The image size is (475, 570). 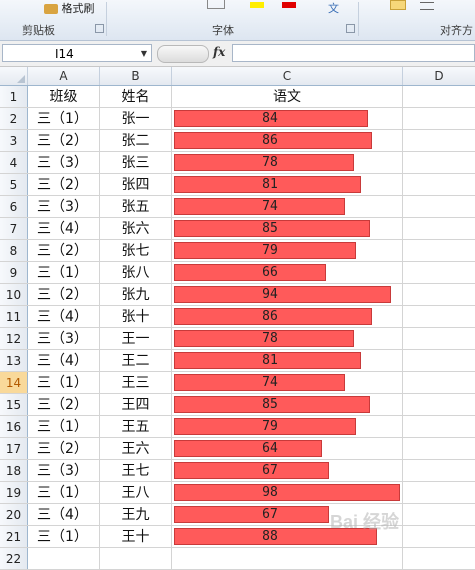 I want to click on row-header: 10, so click(x=14, y=294).